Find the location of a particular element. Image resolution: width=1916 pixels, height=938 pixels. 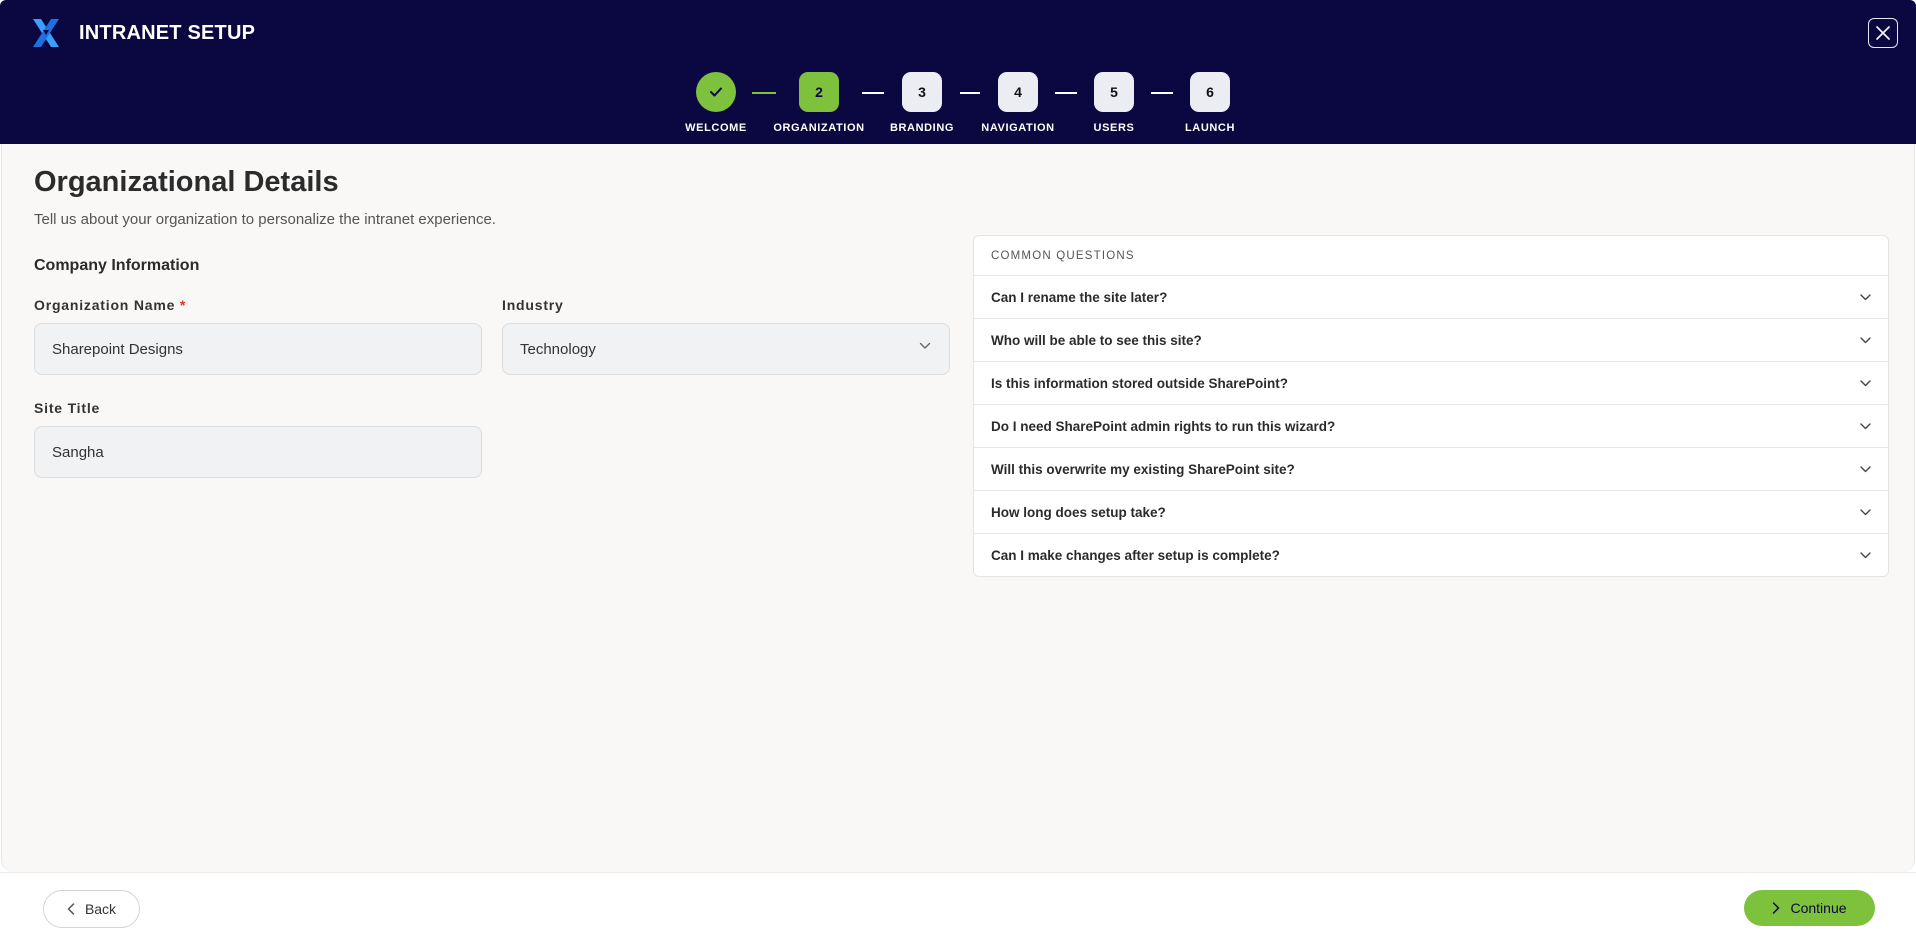

chevron-right-icon is located at coordinates (1776, 908).